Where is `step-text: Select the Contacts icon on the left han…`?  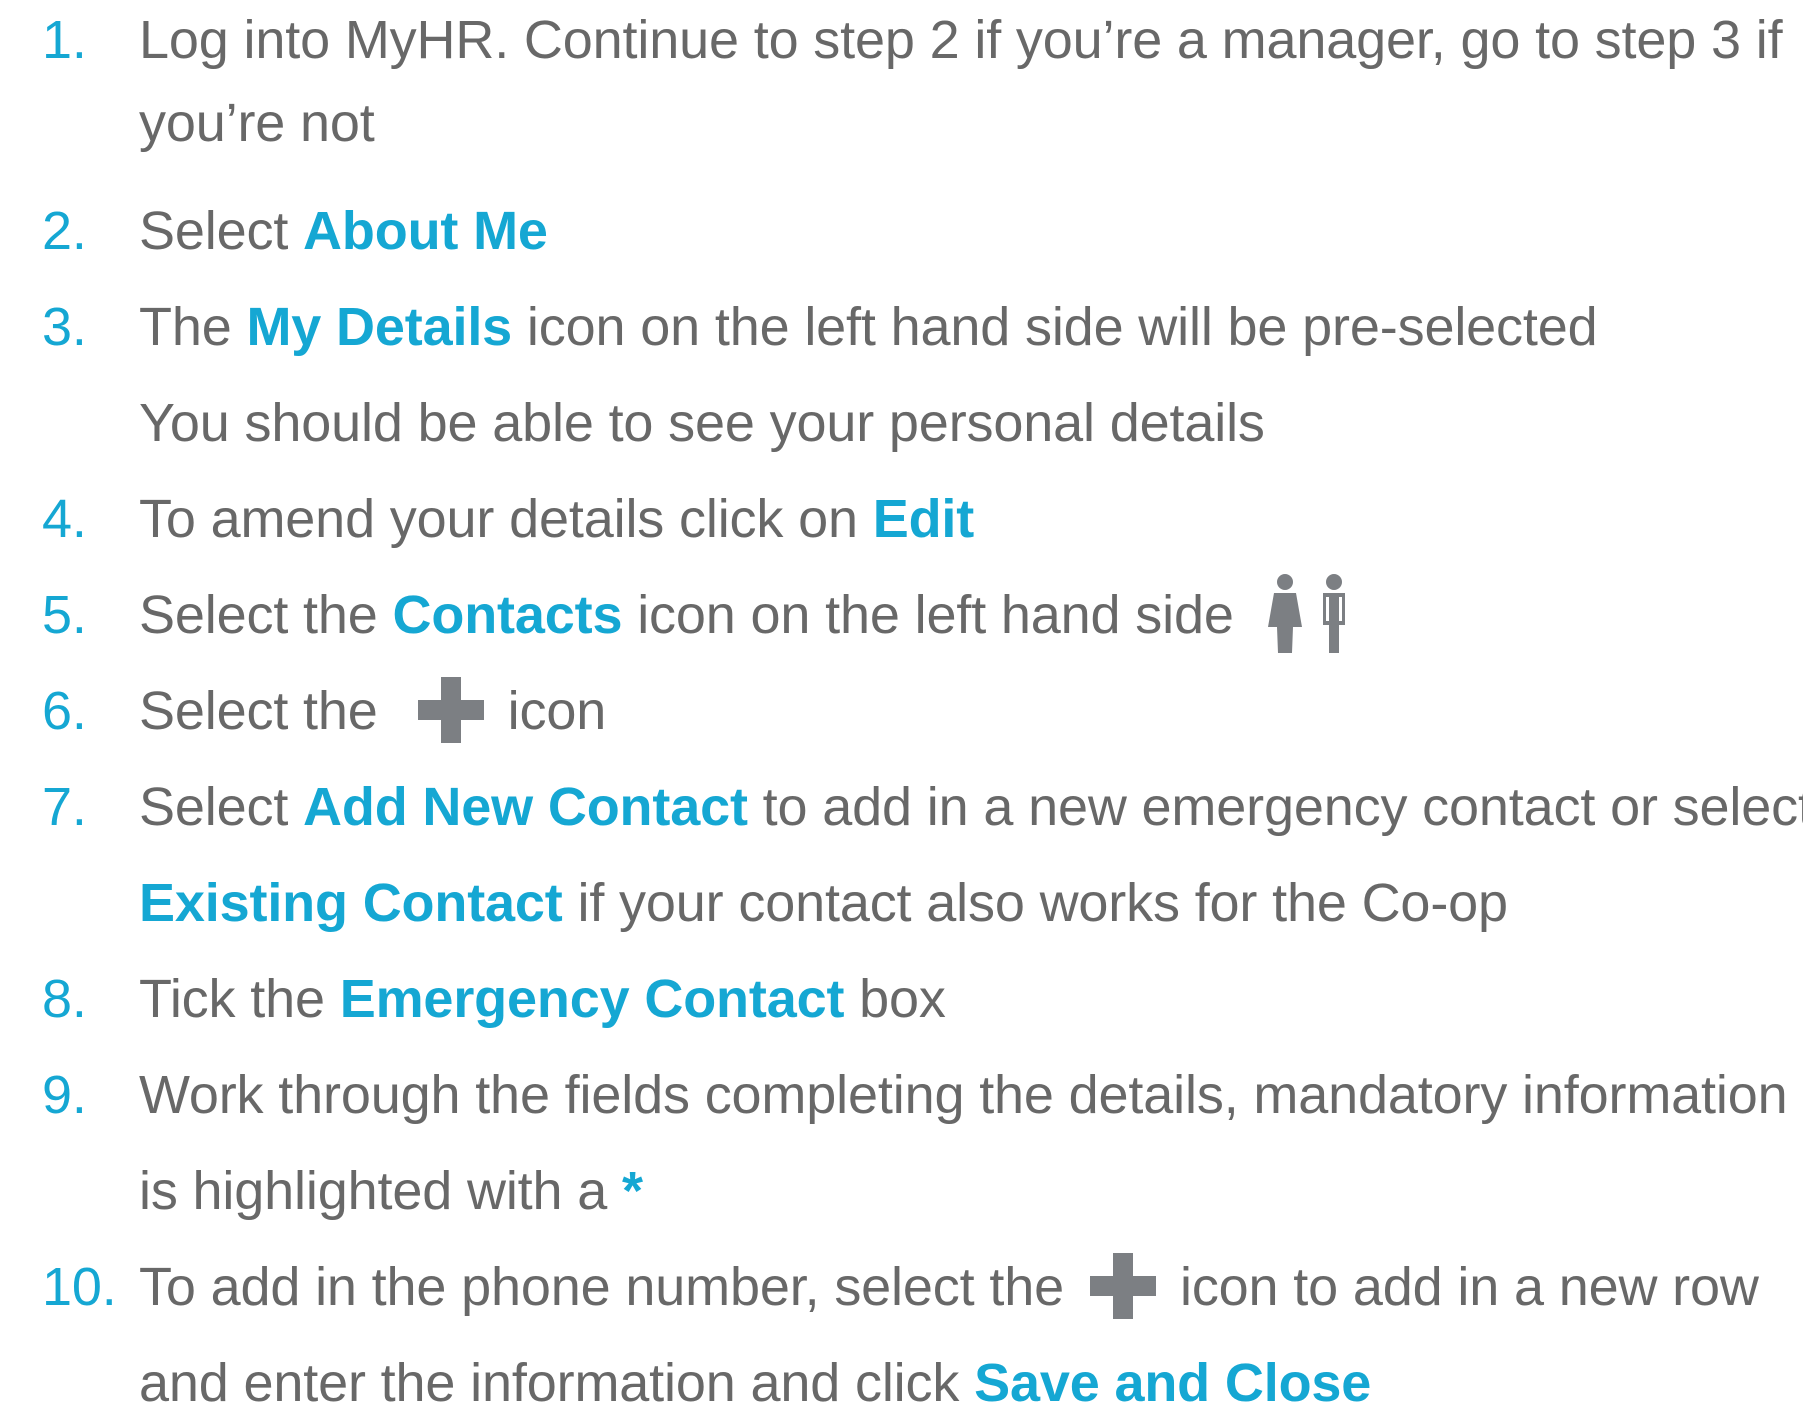 step-text: Select the Contacts icon on the left han… is located at coordinates (746, 616).